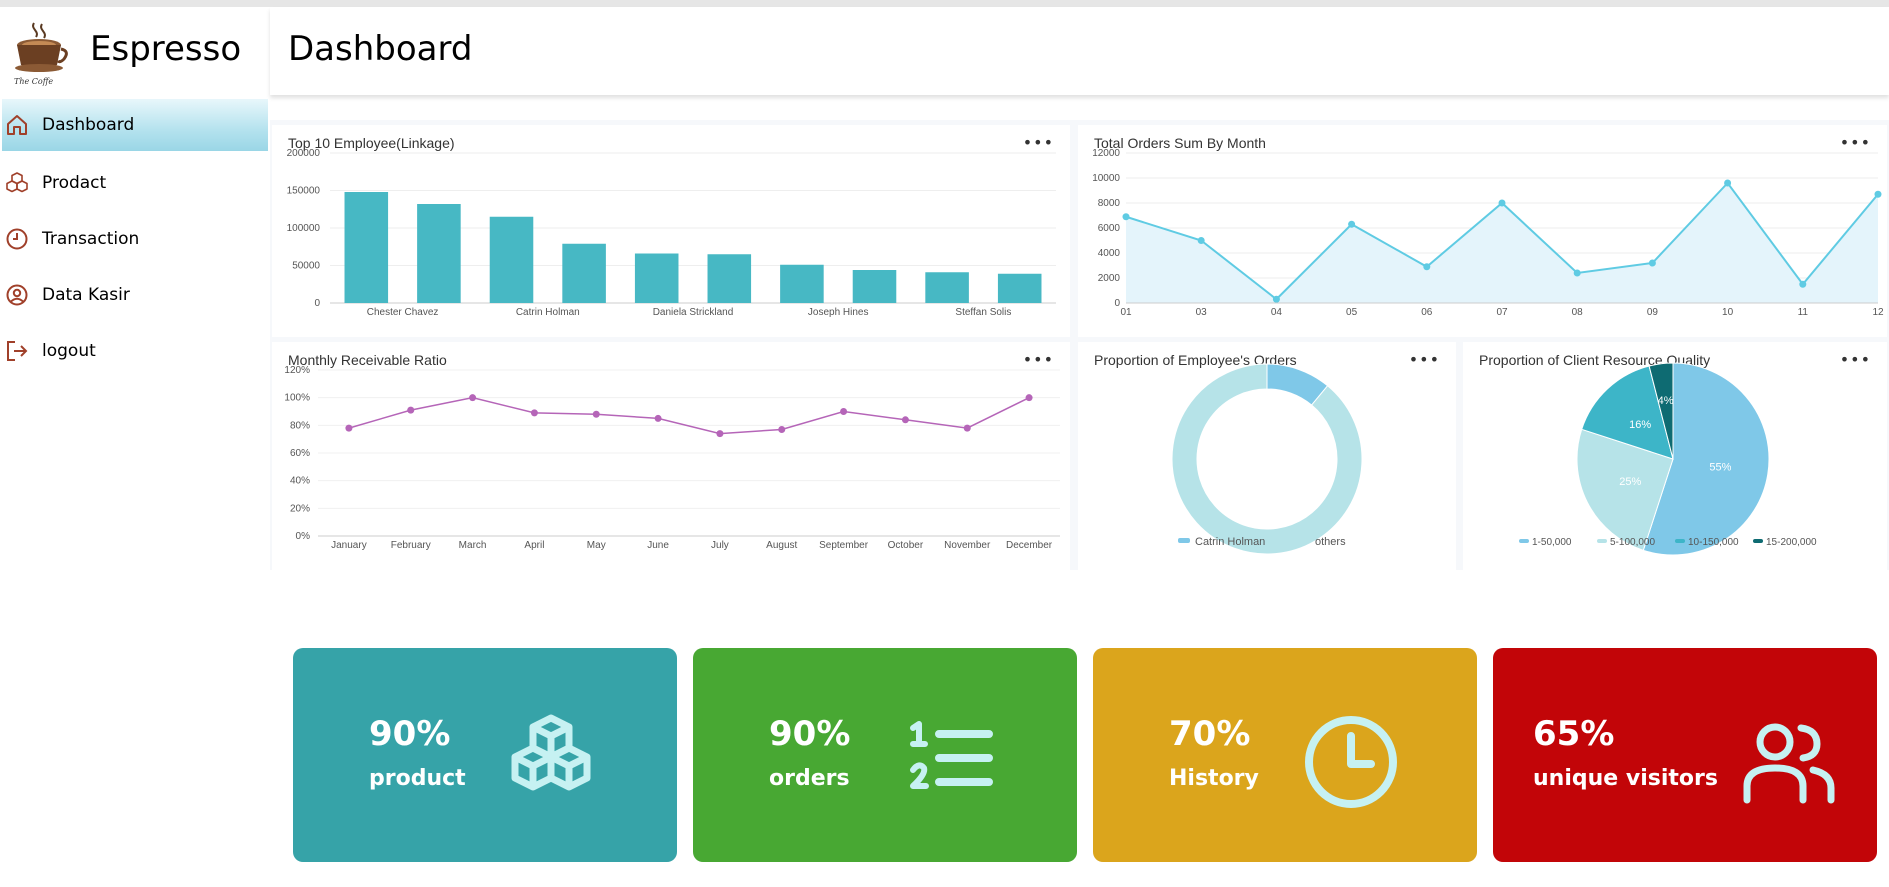 The width and height of the screenshot is (1889, 887). What do you see at coordinates (548, 312) in the screenshot?
I see `x-tick-label: Catrin Holman` at bounding box center [548, 312].